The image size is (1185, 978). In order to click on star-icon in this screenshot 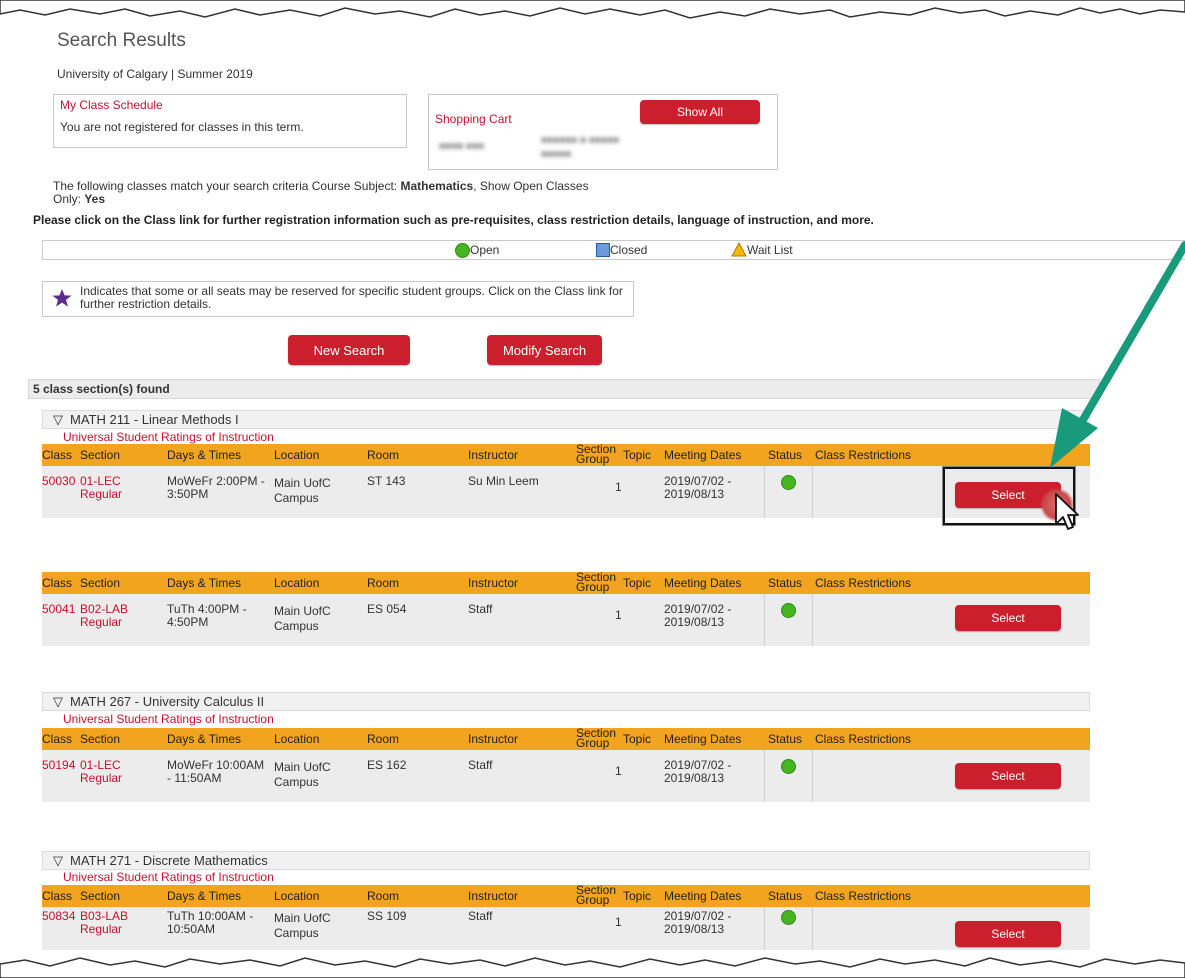, I will do `click(62, 298)`.